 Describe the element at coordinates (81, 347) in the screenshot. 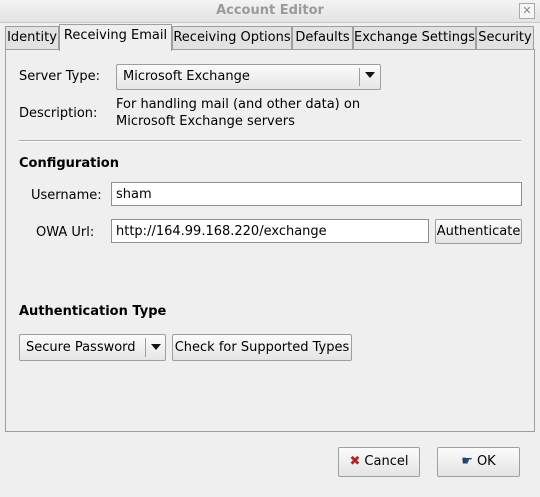

I see `authentication-type-value: Secure Password` at that location.